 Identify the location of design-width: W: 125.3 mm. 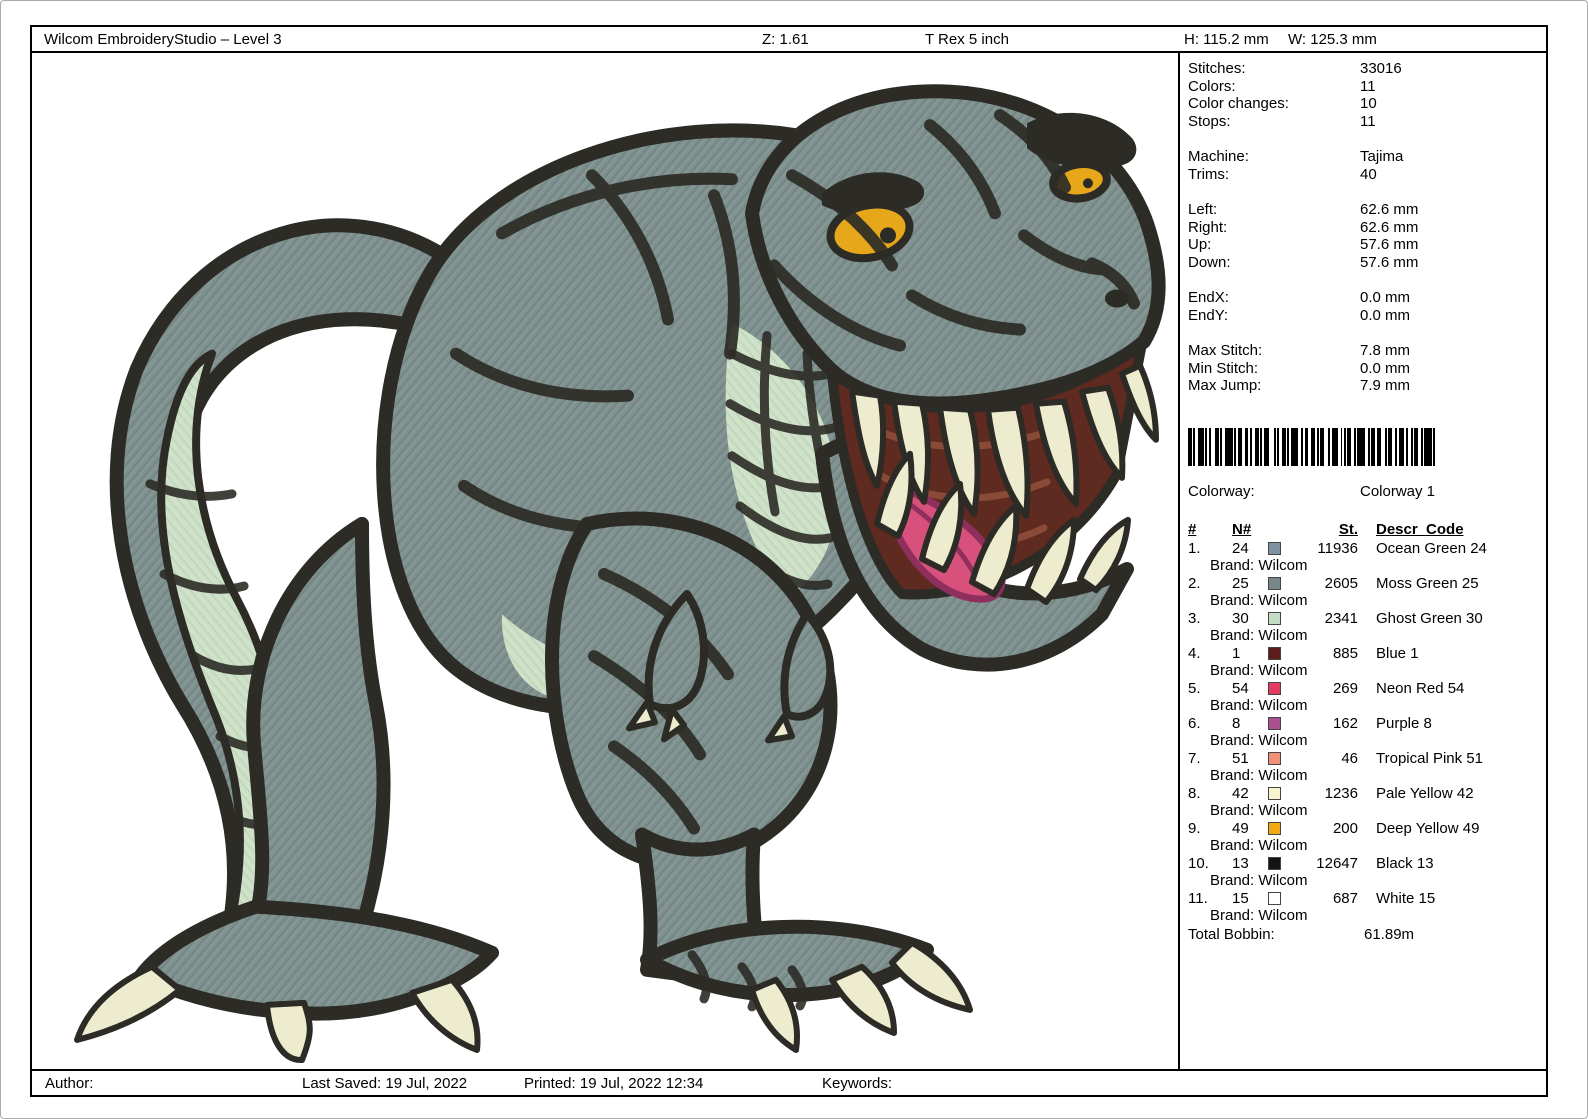
(1332, 39).